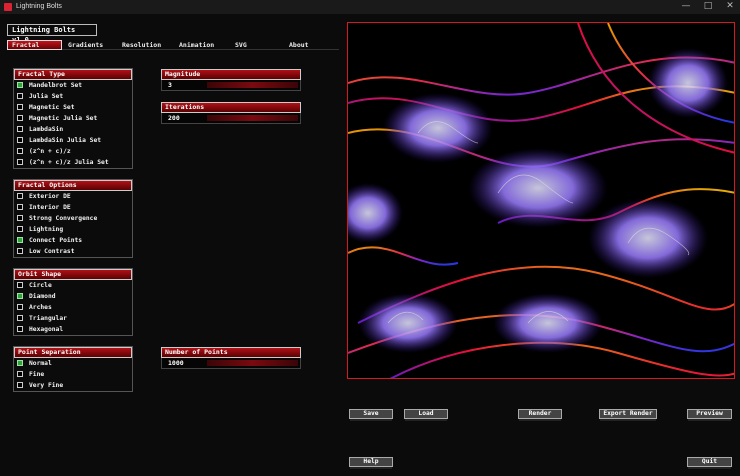 The height and width of the screenshot is (476, 740). What do you see at coordinates (145, 45) in the screenshot?
I see `tab-resolution: Resolution` at bounding box center [145, 45].